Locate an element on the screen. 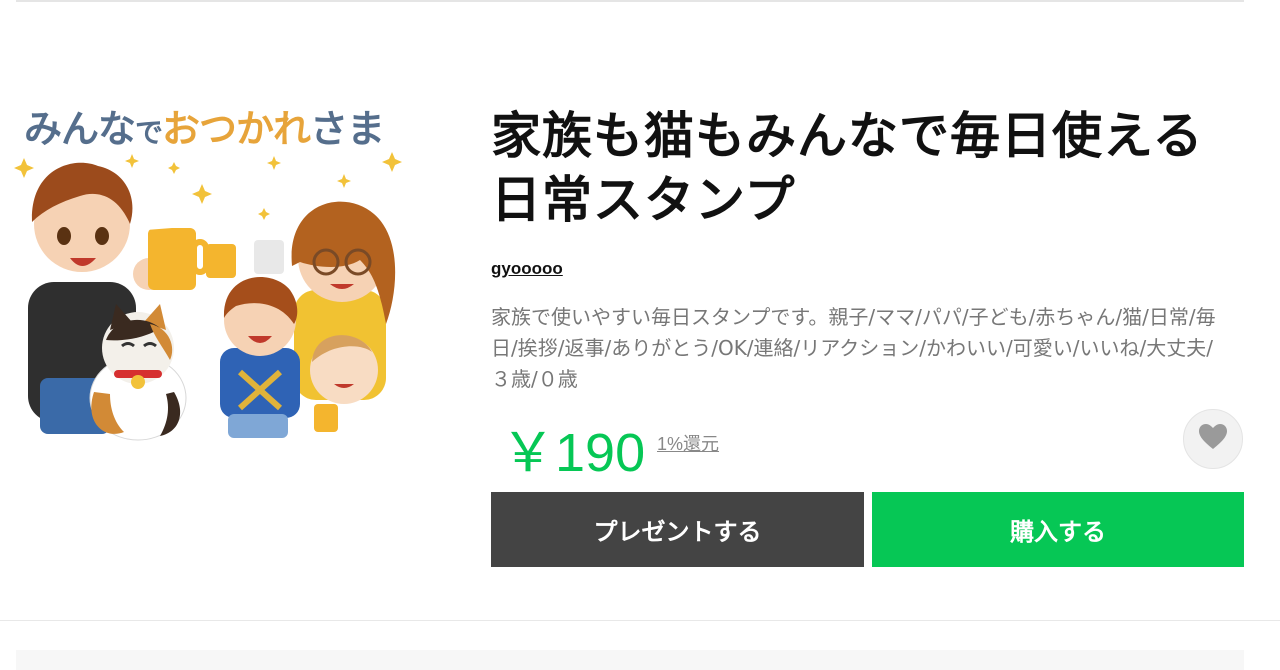  sticker-title: 家族も猫もみんなで毎日使える日常スタンプ is located at coordinates (847, 168).